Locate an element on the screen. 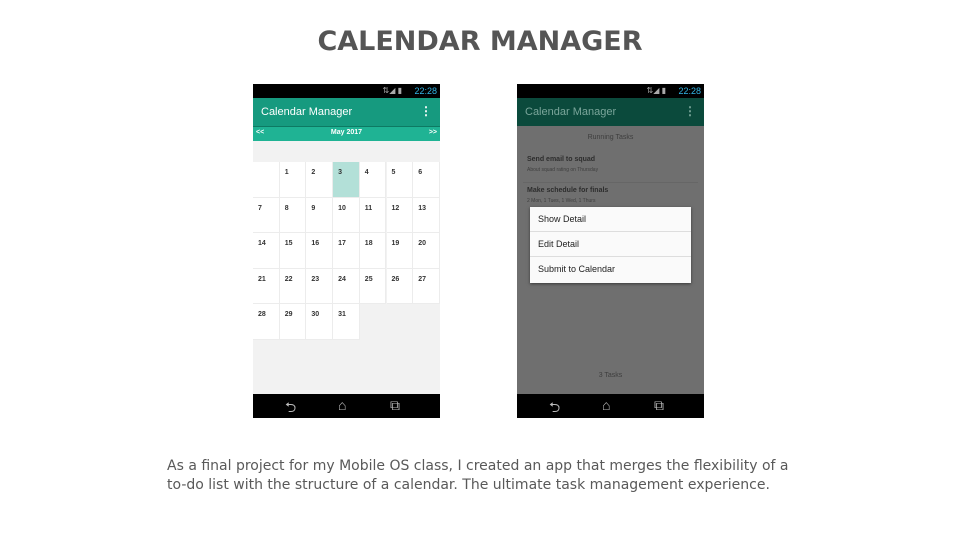 This screenshot has height=540, width=960. calendar-day-6: 6 is located at coordinates (426, 180).